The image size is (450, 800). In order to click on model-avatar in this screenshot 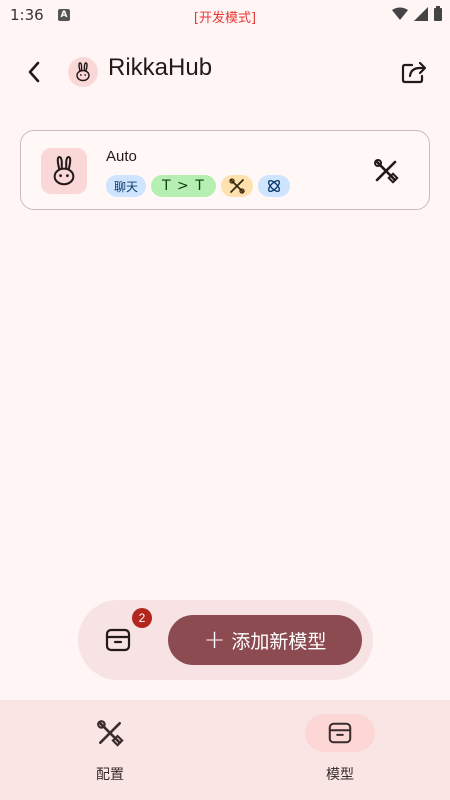, I will do `click(64, 171)`.